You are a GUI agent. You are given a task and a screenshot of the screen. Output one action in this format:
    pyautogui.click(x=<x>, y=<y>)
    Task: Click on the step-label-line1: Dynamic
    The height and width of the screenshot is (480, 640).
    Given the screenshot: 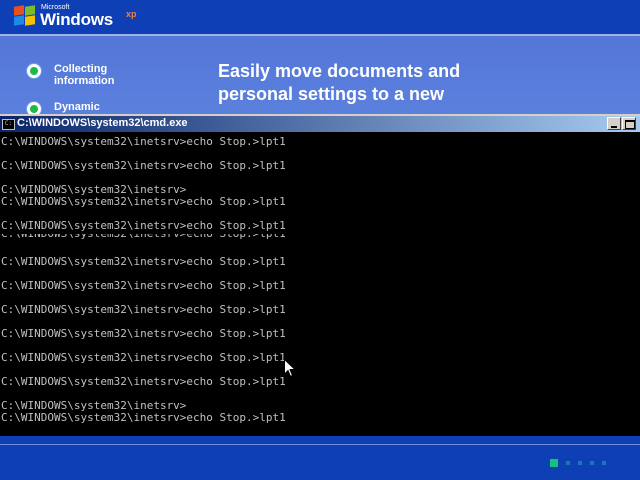 What is the action you would take?
    pyautogui.click(x=77, y=107)
    